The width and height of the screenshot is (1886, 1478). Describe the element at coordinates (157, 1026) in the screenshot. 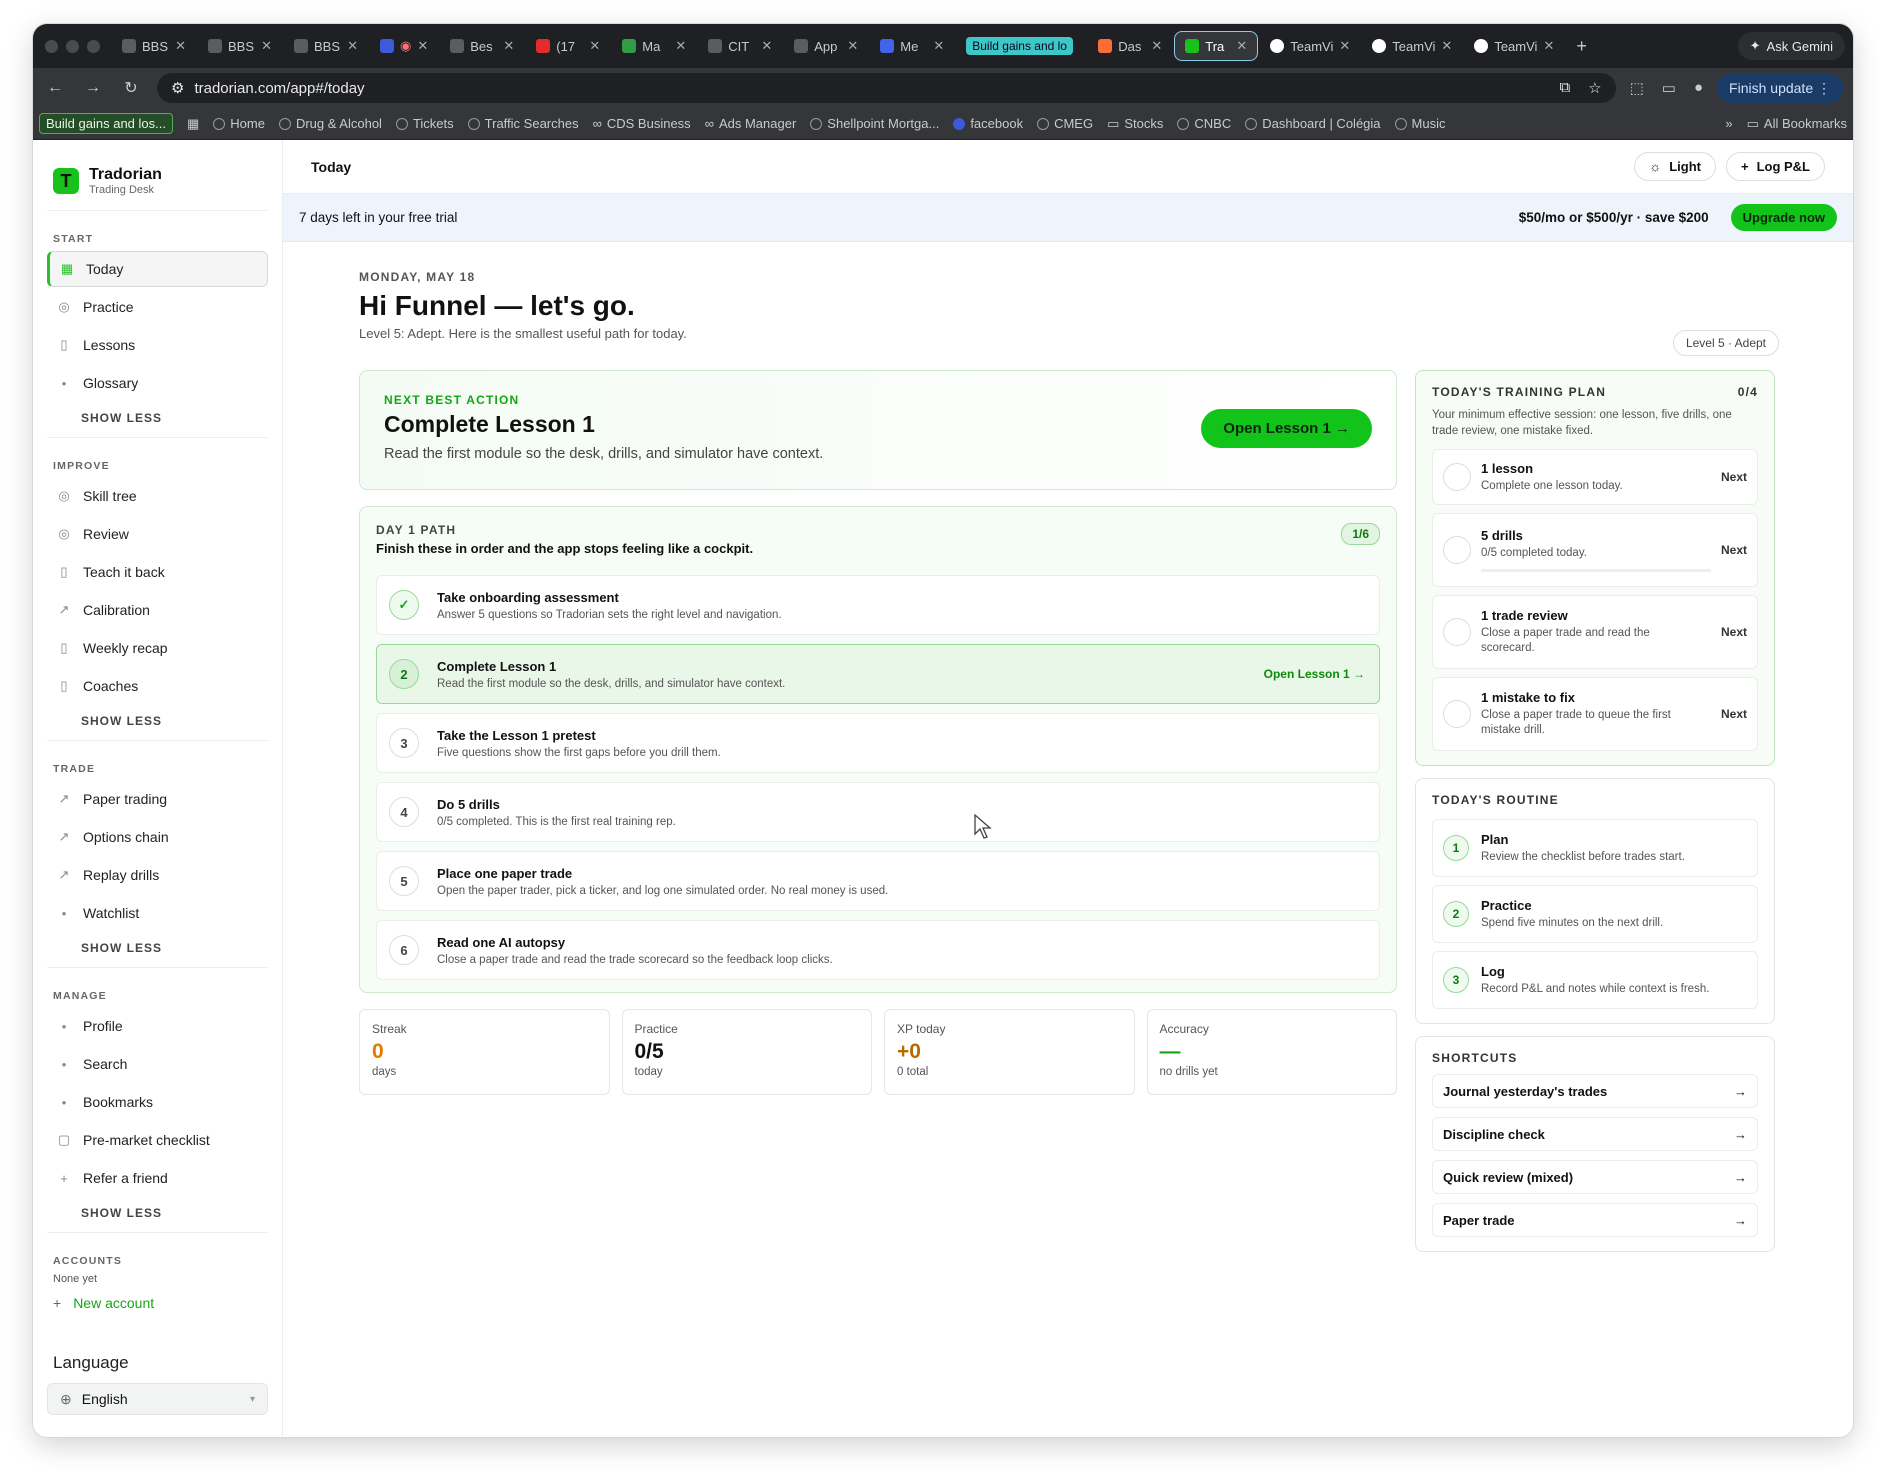

I see `sidebar-item-profile: • Profile` at that location.